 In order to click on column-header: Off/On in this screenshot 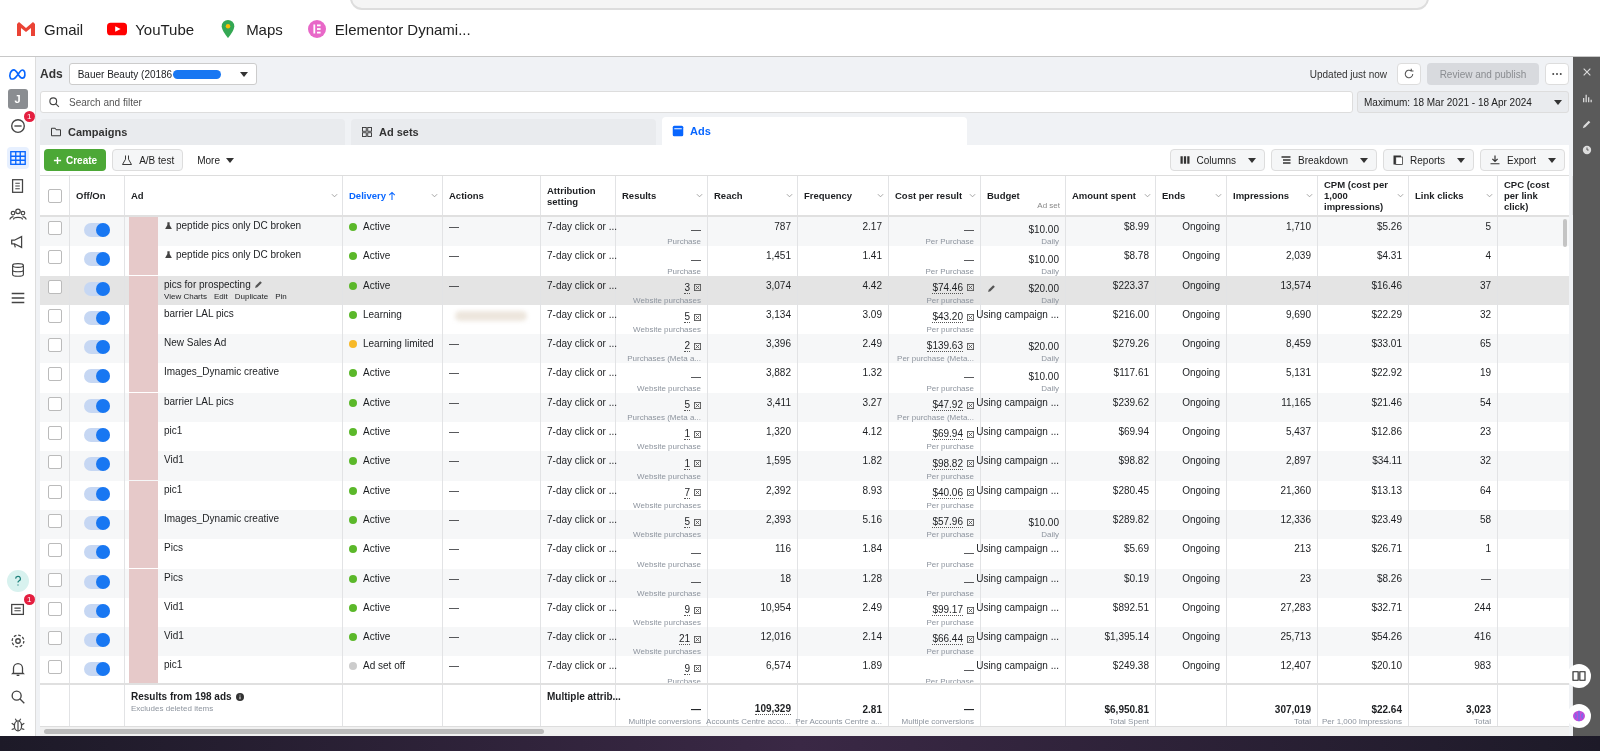, I will do `click(91, 195)`.